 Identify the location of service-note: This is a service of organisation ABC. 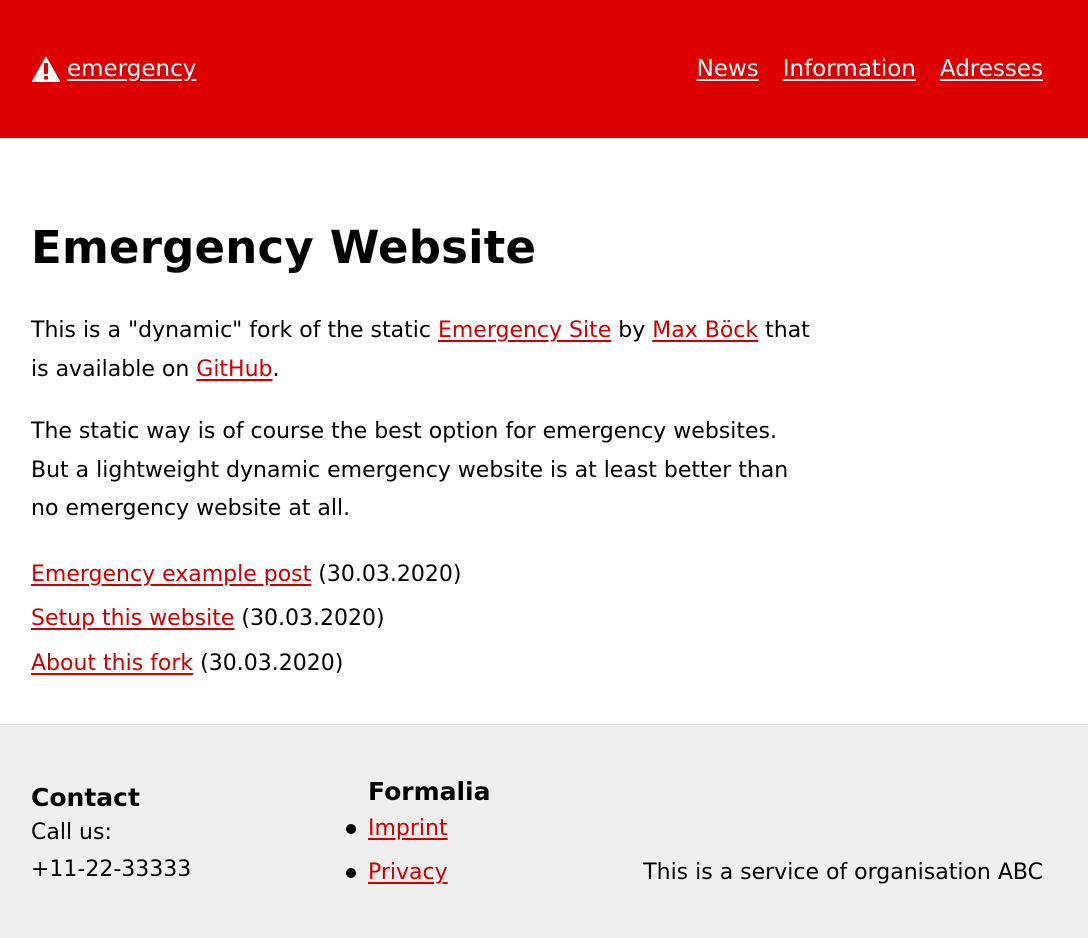
(843, 872).